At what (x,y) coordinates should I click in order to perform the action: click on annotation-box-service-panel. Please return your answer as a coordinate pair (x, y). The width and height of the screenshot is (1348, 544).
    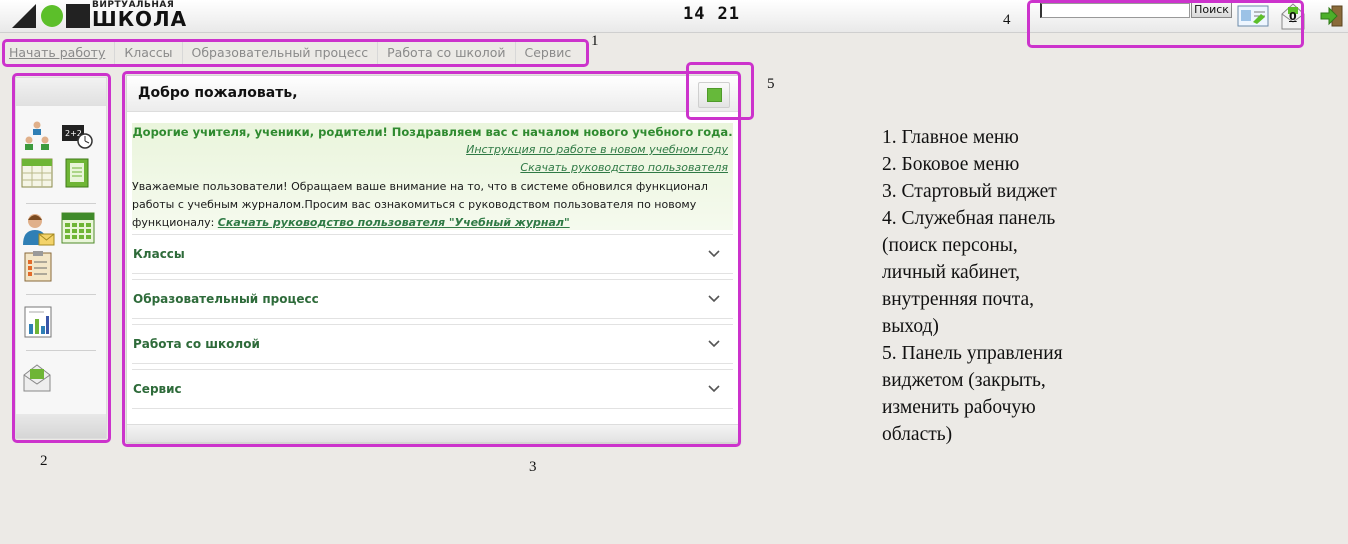
    Looking at the image, I should click on (1165, 24).